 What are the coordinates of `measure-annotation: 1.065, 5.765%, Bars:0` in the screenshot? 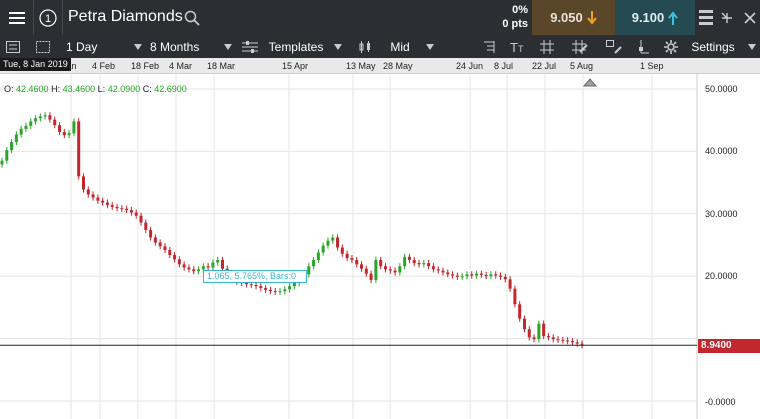 It's located at (255, 276).